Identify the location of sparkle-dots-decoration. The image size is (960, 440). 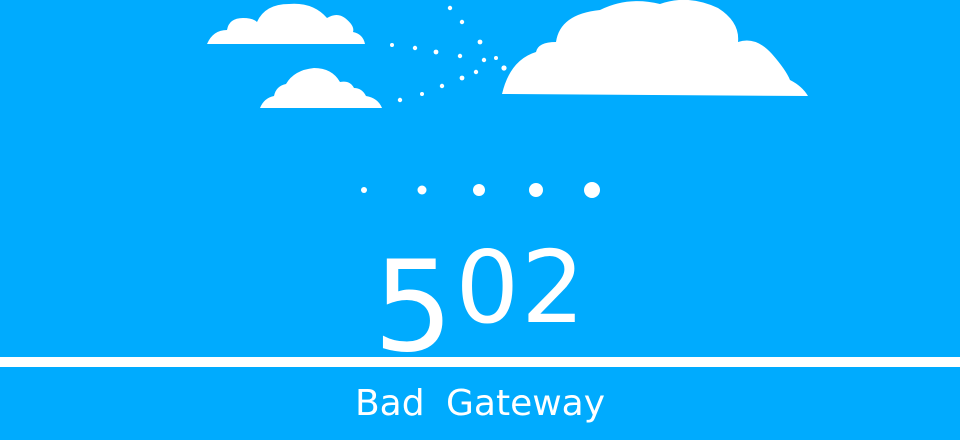
(448, 54).